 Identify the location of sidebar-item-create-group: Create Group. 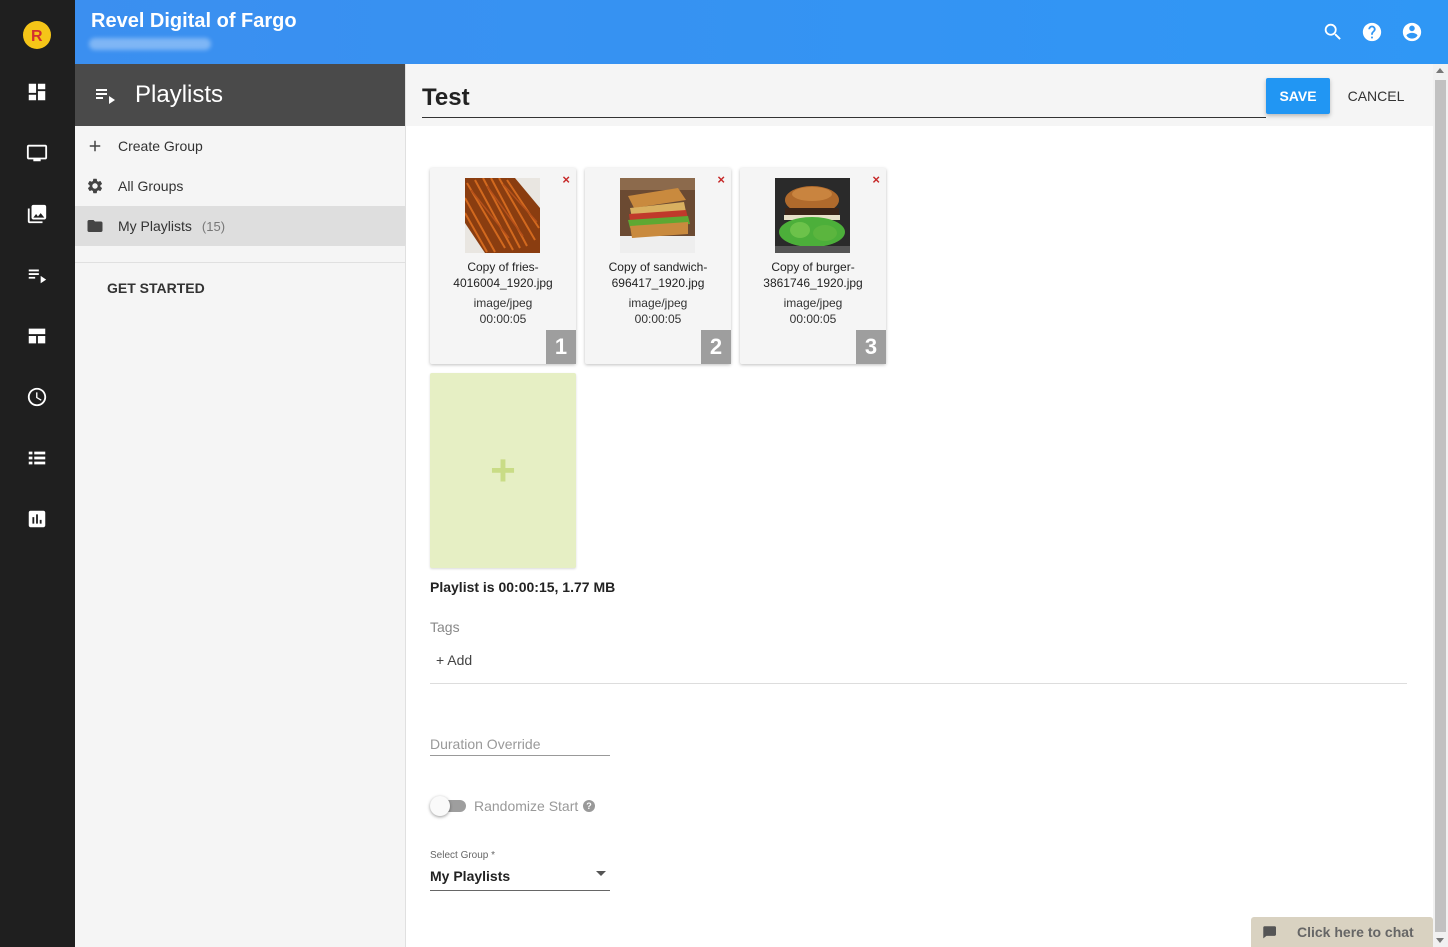
(240, 146).